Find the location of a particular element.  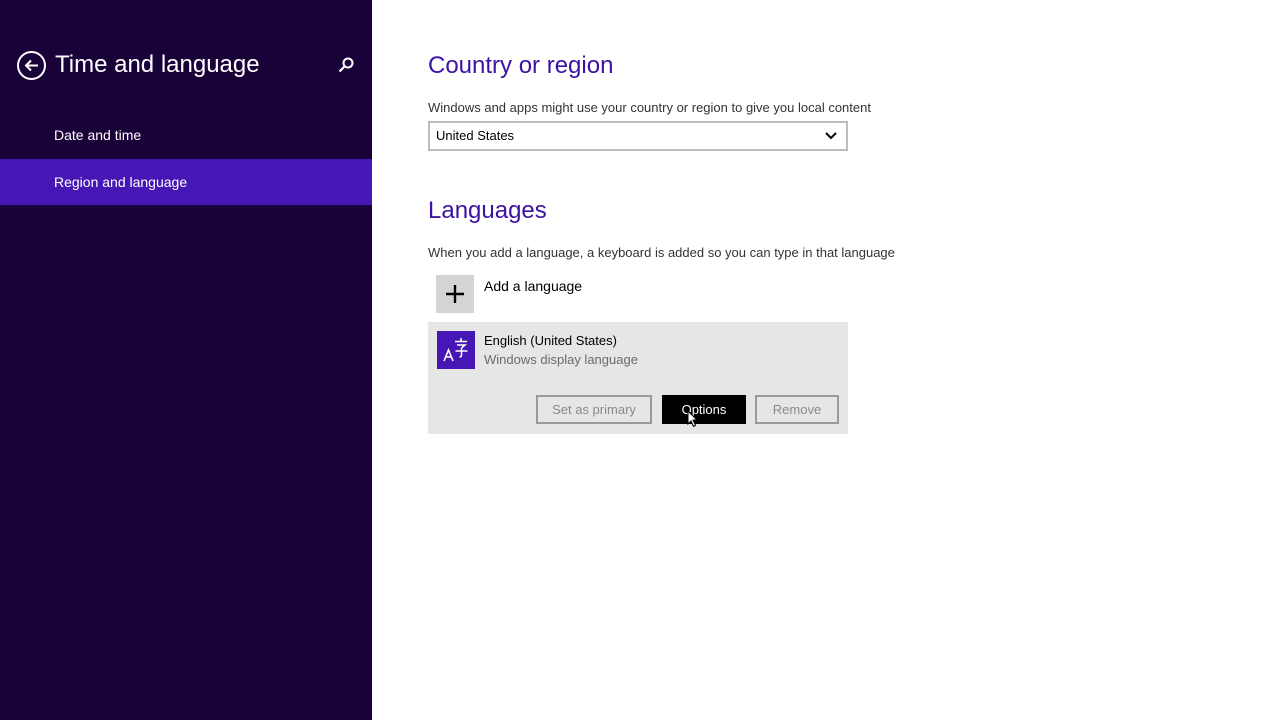

language-icon is located at coordinates (456, 350).